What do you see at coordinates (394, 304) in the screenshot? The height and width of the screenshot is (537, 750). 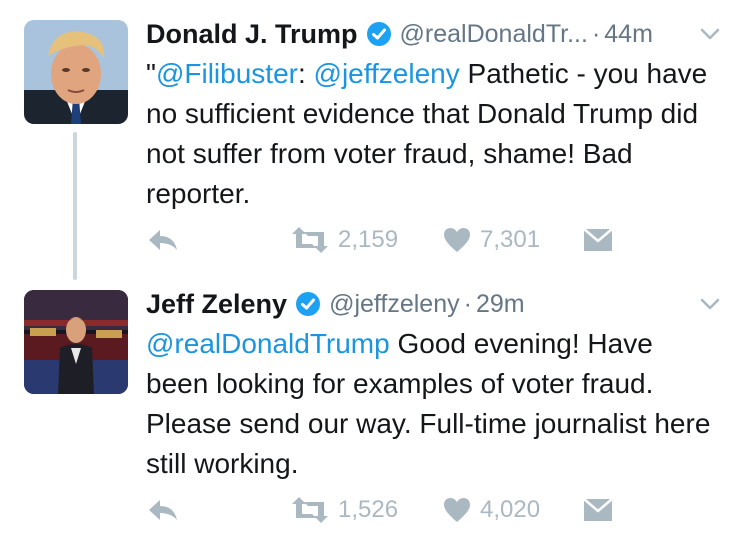 I see `author-handle: @jeffzeleny` at bounding box center [394, 304].